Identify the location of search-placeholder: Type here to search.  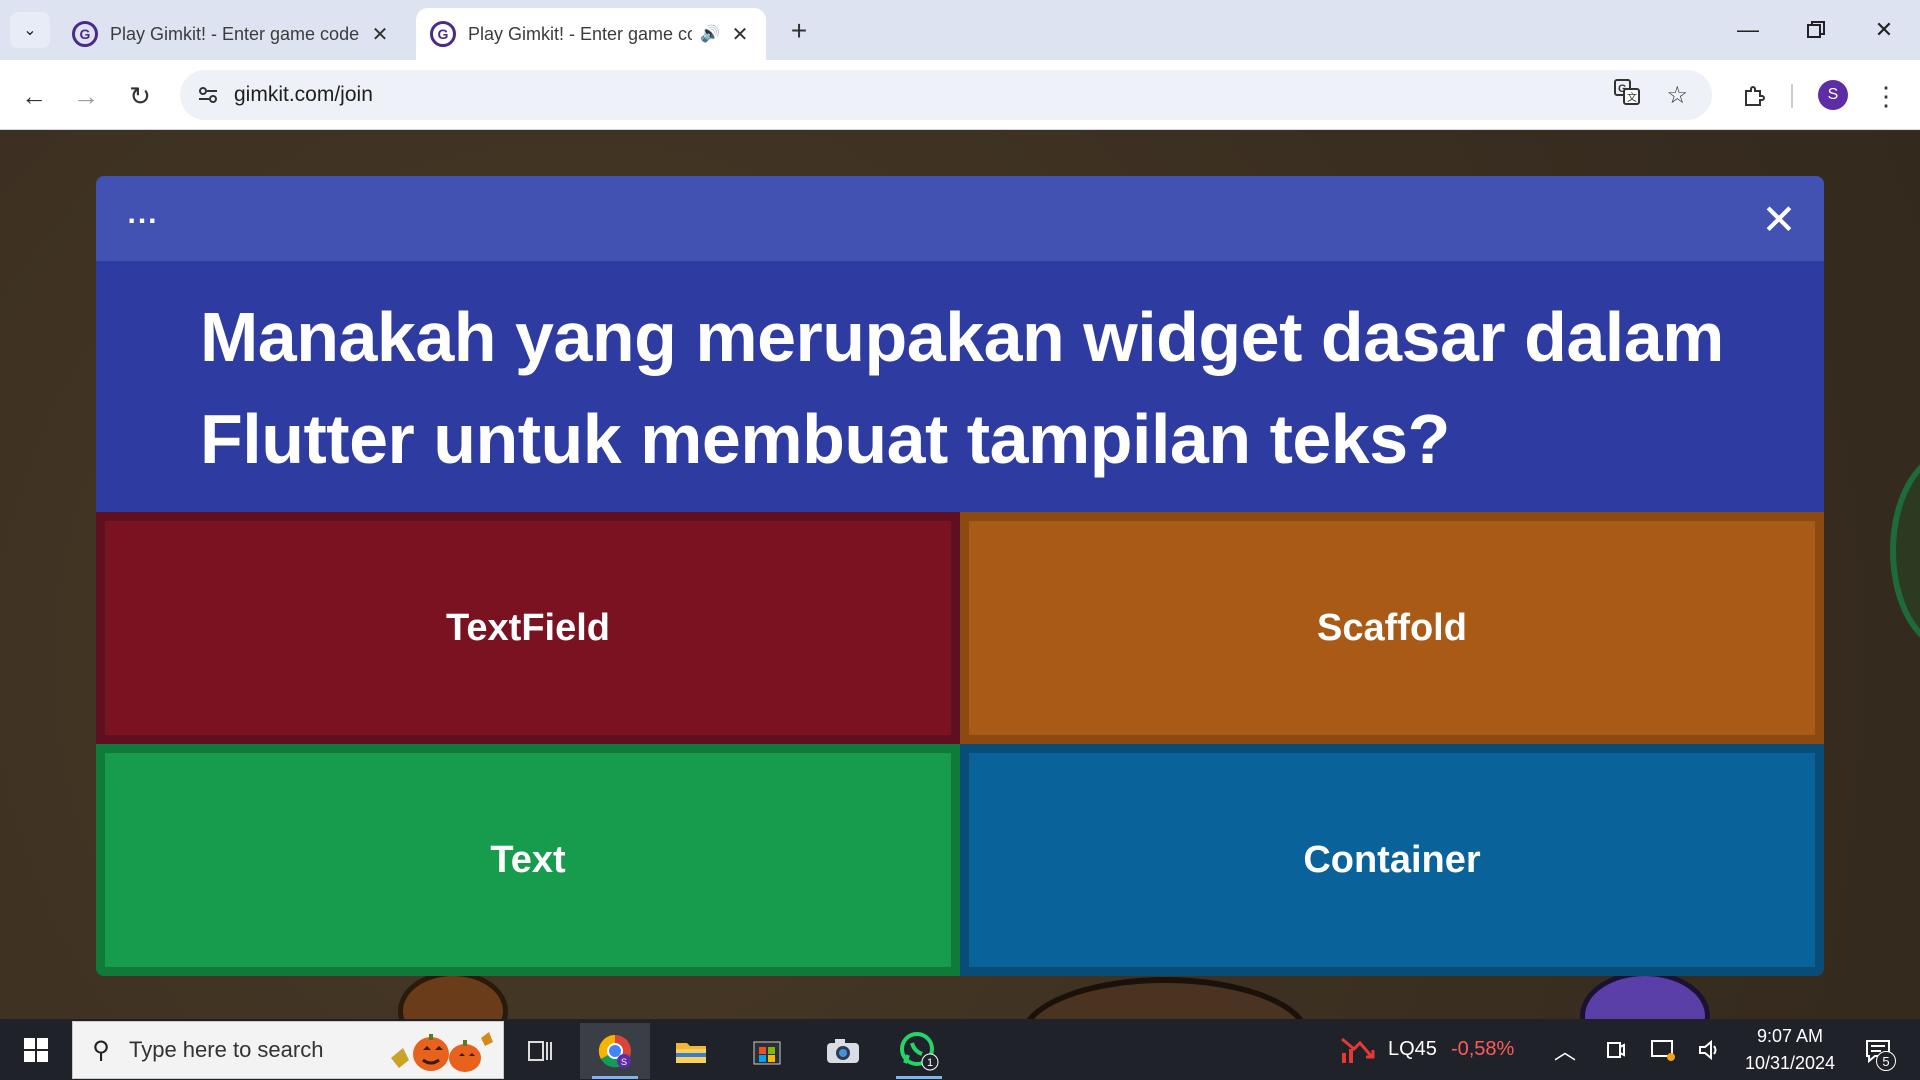
(226, 1049).